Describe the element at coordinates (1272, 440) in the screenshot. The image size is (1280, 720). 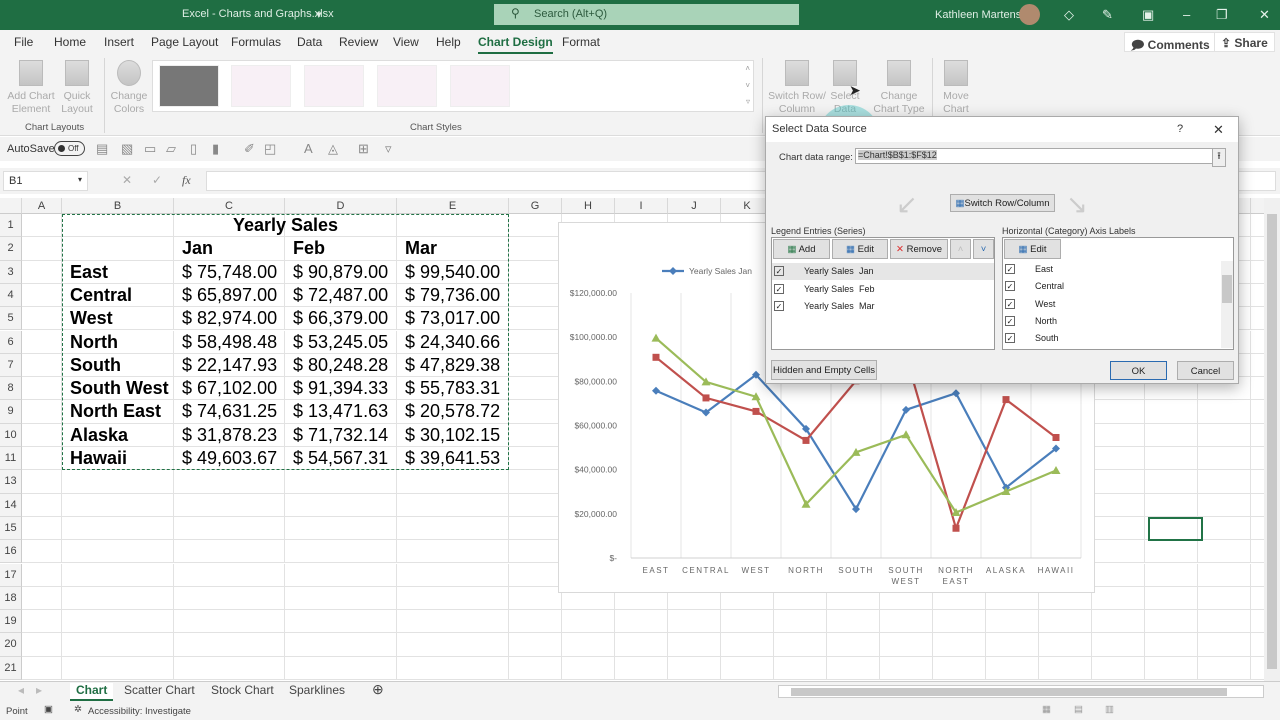
I see `vertical-scrollbar` at that location.